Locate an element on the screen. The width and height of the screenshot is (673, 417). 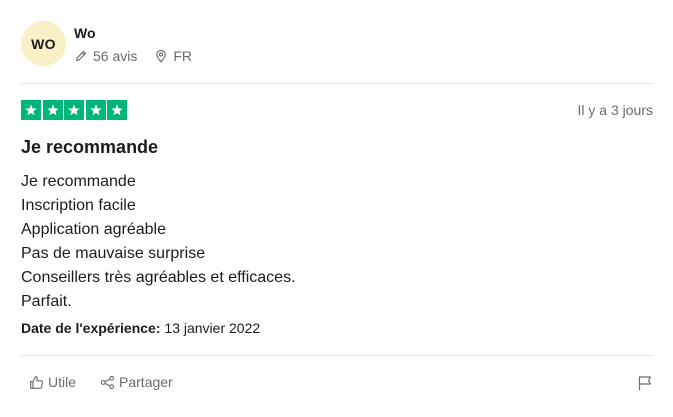
pencil-icon is located at coordinates (81, 55).